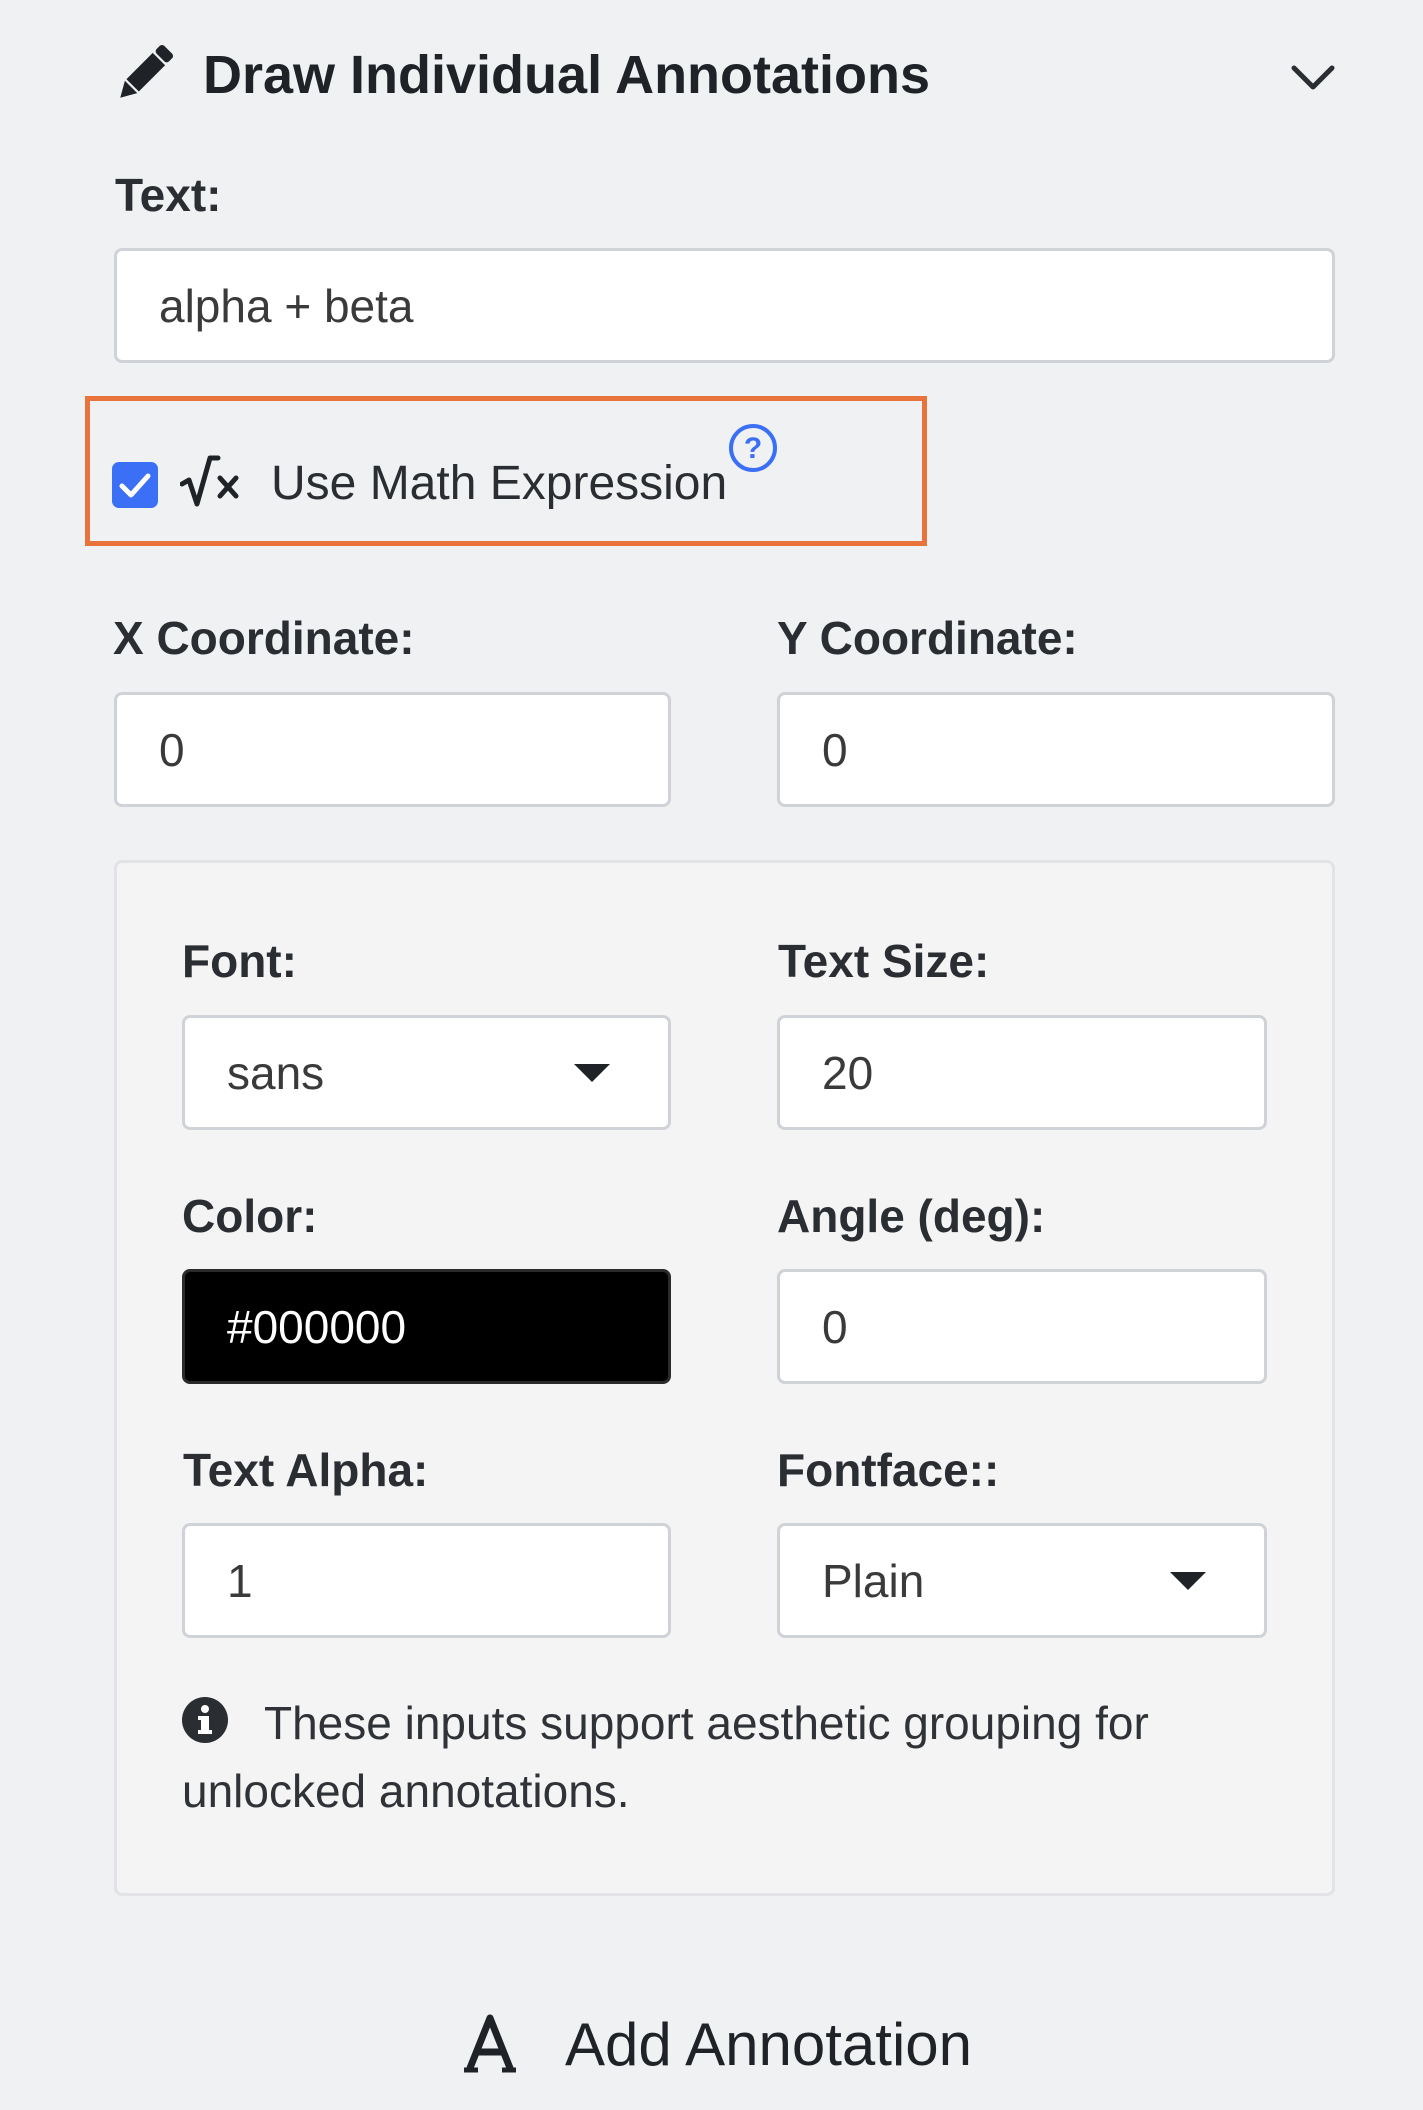 Image resolution: width=1423 pixels, height=2110 pixels. What do you see at coordinates (884, 961) in the screenshot?
I see `text-size-label: Text Size:` at bounding box center [884, 961].